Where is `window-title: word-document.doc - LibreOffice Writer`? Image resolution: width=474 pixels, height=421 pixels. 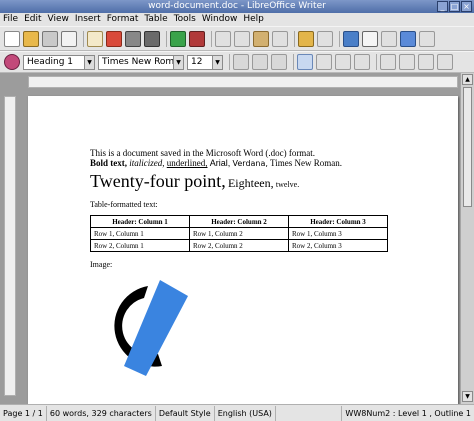
window-title: word-document.doc - LibreOffice Writer is located at coordinates (237, 6).